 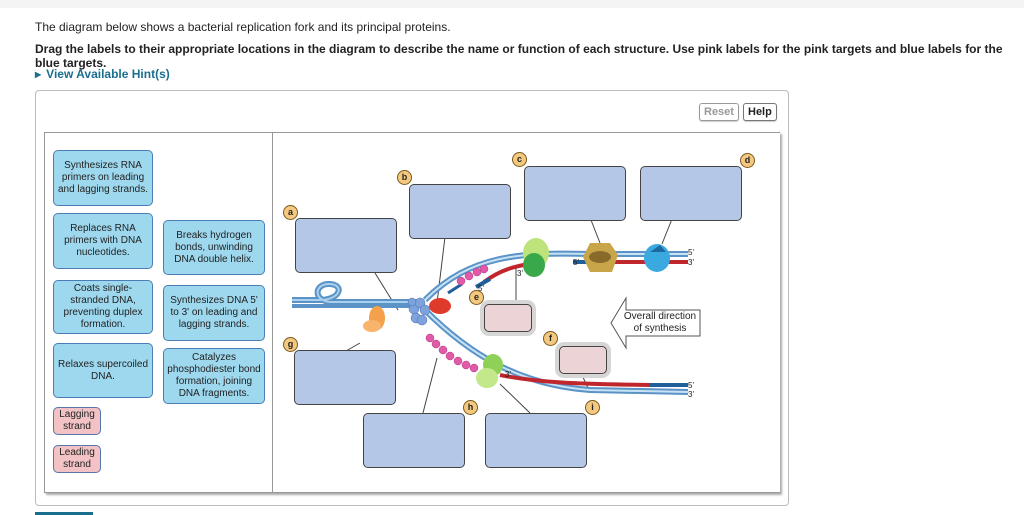 What do you see at coordinates (576, 262) in the screenshot?
I see `okazaki-five-prime-label: 5'` at bounding box center [576, 262].